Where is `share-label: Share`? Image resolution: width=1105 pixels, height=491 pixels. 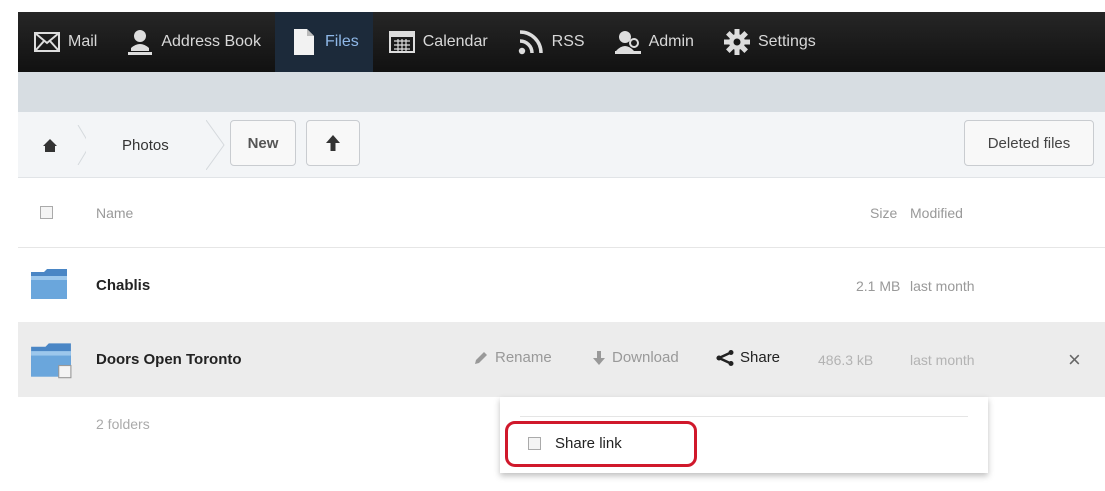 share-label: Share is located at coordinates (760, 357).